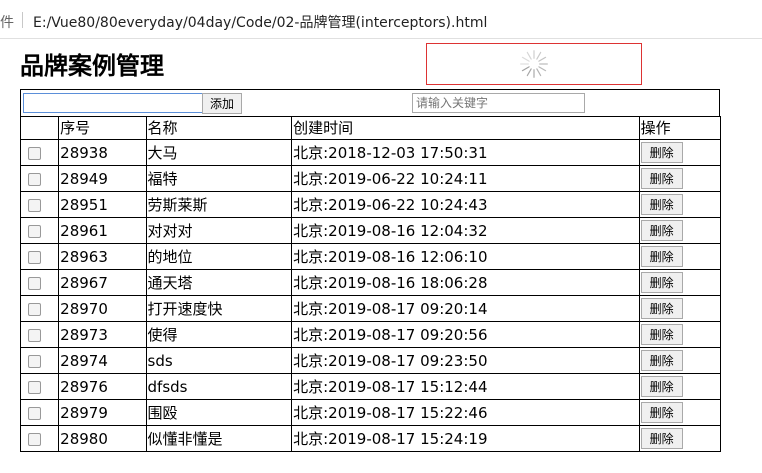 The image size is (762, 473). What do you see at coordinates (534, 64) in the screenshot?
I see `loading-indicator` at bounding box center [534, 64].